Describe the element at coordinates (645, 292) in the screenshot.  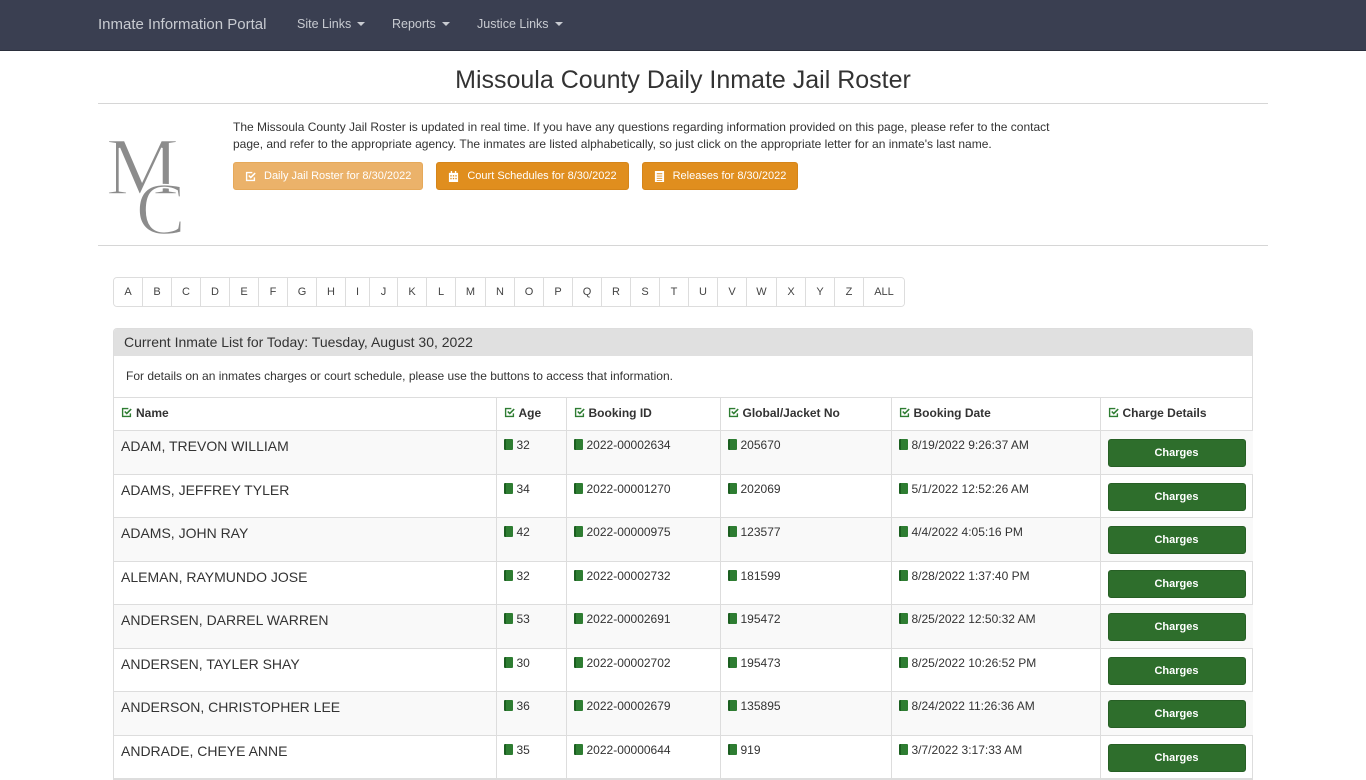
I see `letter-s-link: S` at that location.